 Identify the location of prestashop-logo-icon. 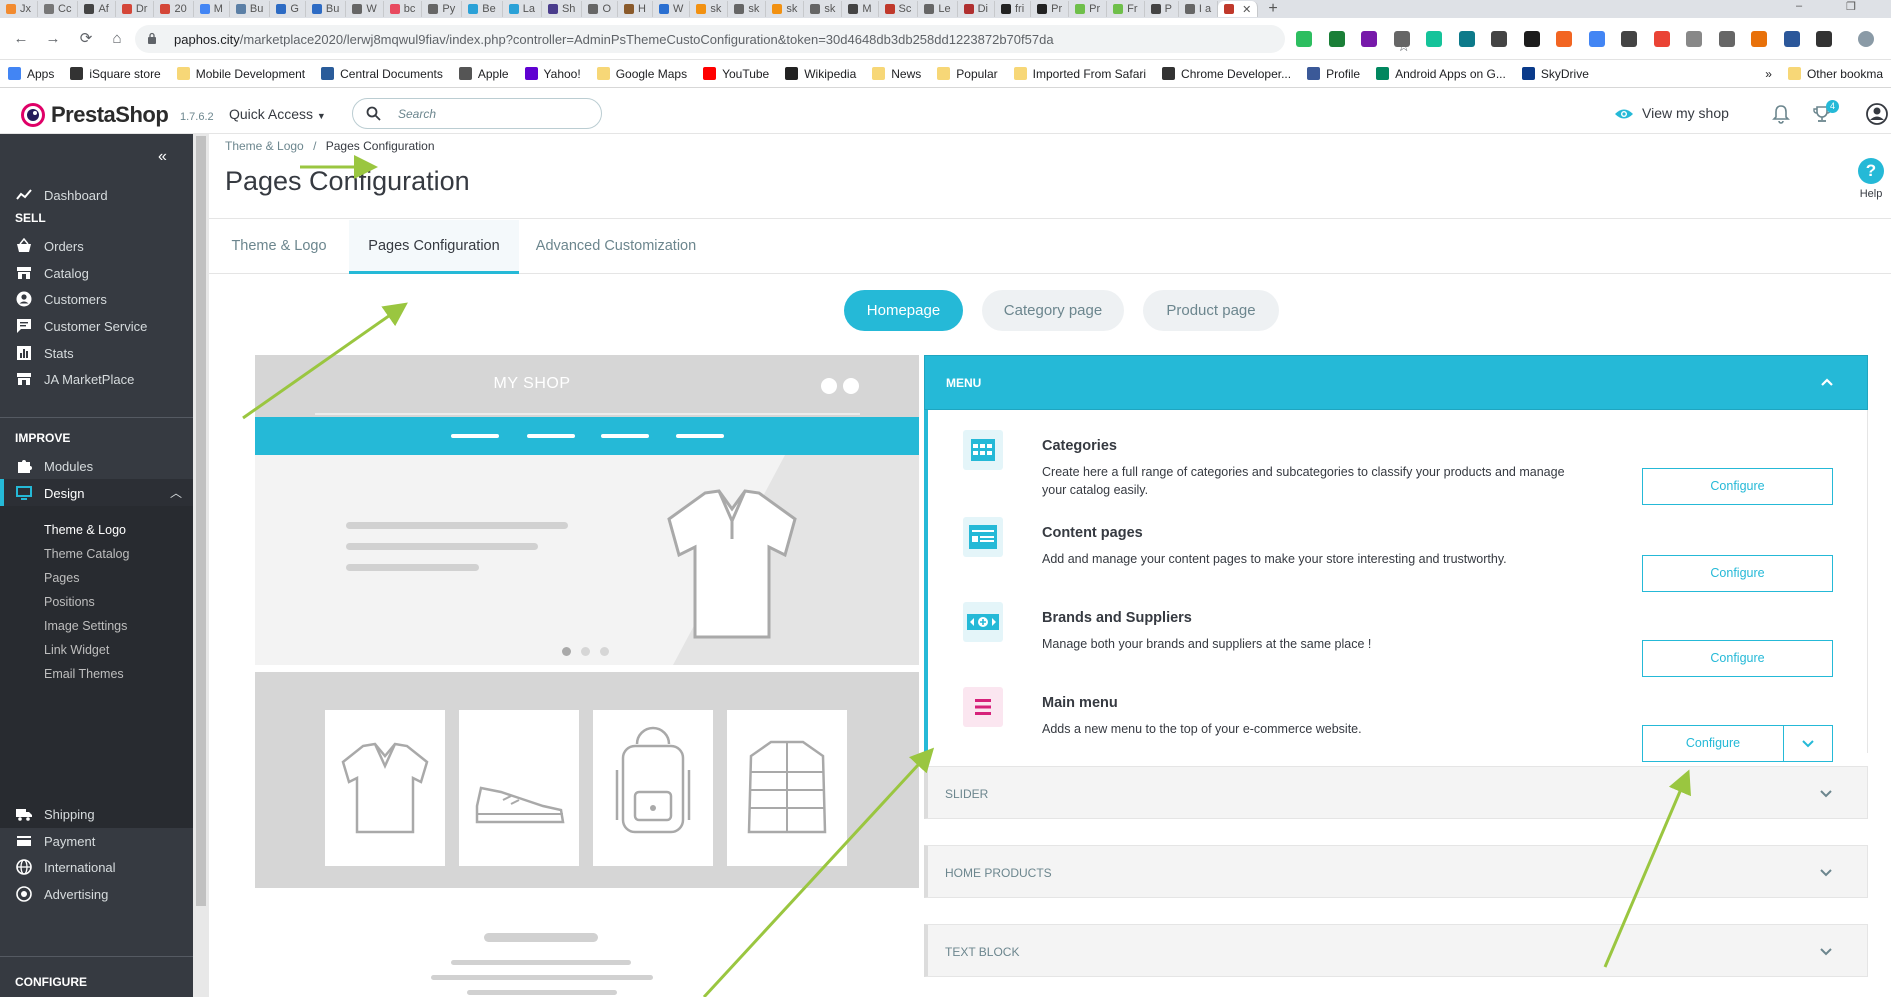
(33, 115).